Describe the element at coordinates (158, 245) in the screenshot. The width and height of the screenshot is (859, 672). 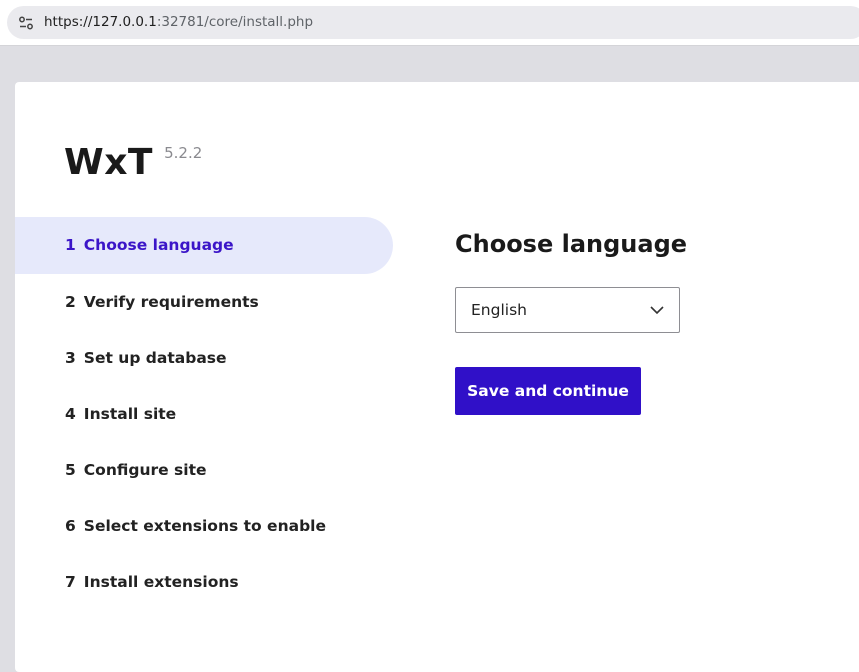
I see `step-label: Choose language` at that location.